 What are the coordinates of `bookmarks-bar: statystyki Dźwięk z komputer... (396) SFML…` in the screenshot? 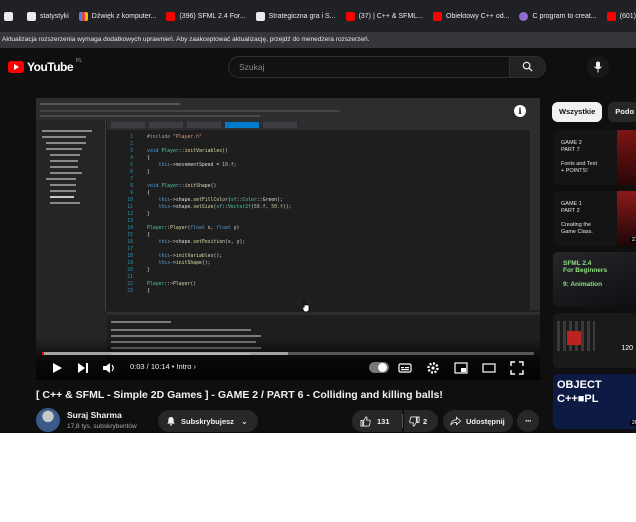 It's located at (318, 16).